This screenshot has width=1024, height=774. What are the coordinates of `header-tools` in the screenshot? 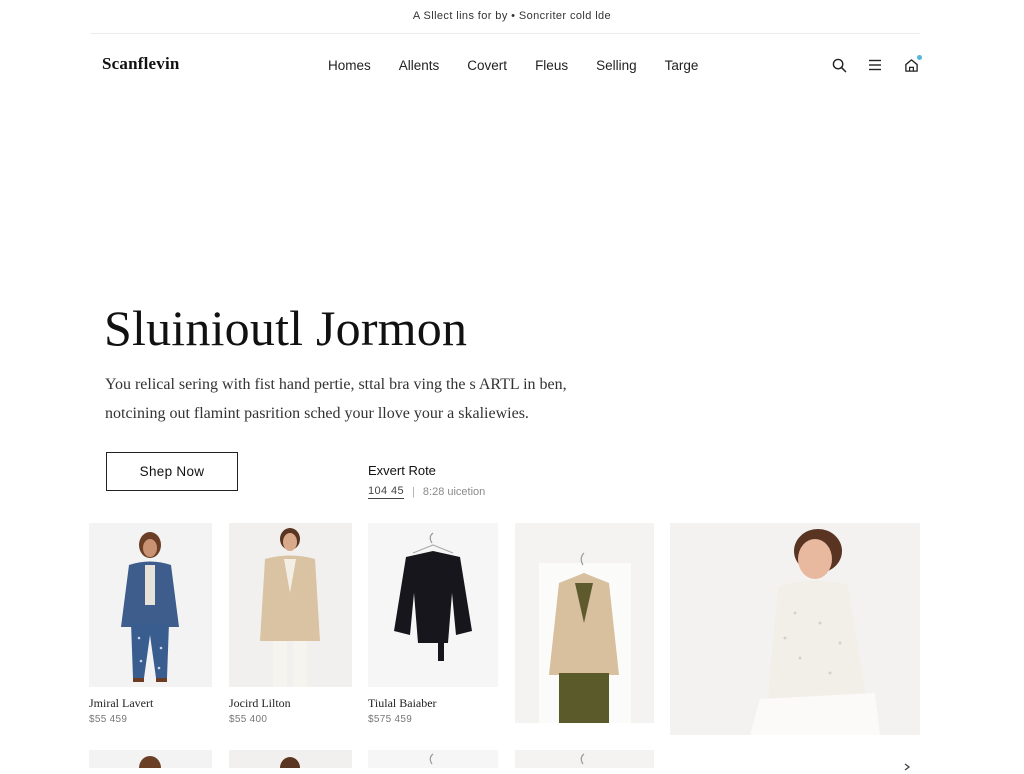 It's located at (876, 64).